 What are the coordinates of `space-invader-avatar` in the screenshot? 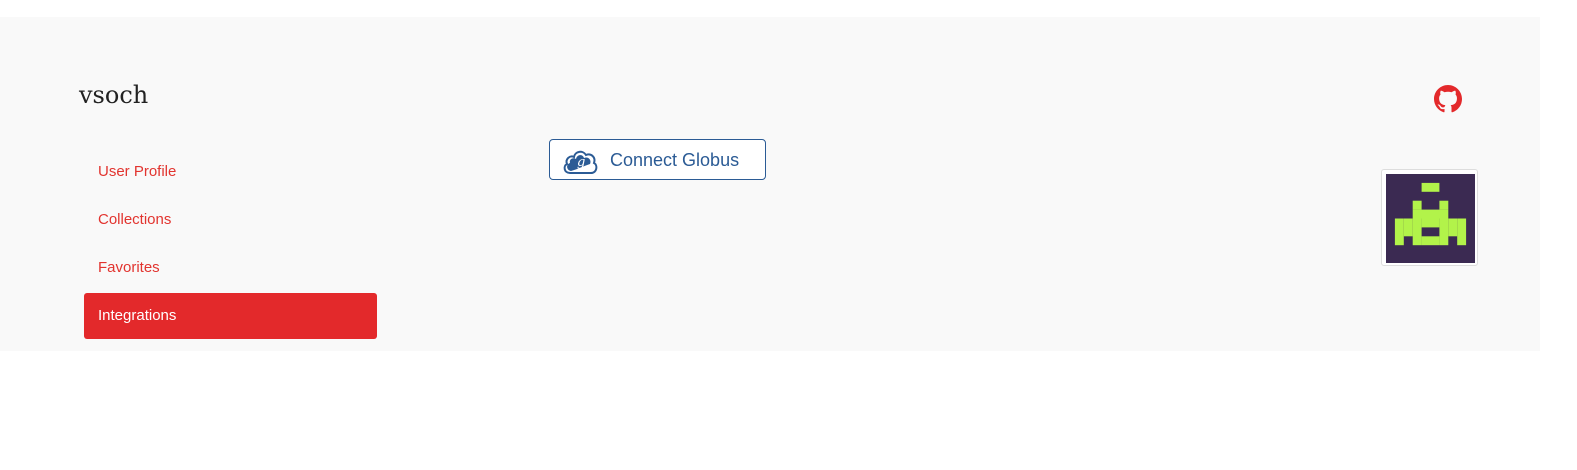 It's located at (1430, 218).